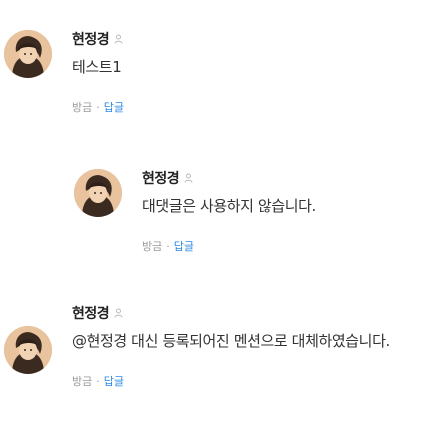 The height and width of the screenshot is (431, 446). Describe the element at coordinates (229, 206) in the screenshot. I see `comment-text: 대댓글은 사용하지 않습니다.` at that location.